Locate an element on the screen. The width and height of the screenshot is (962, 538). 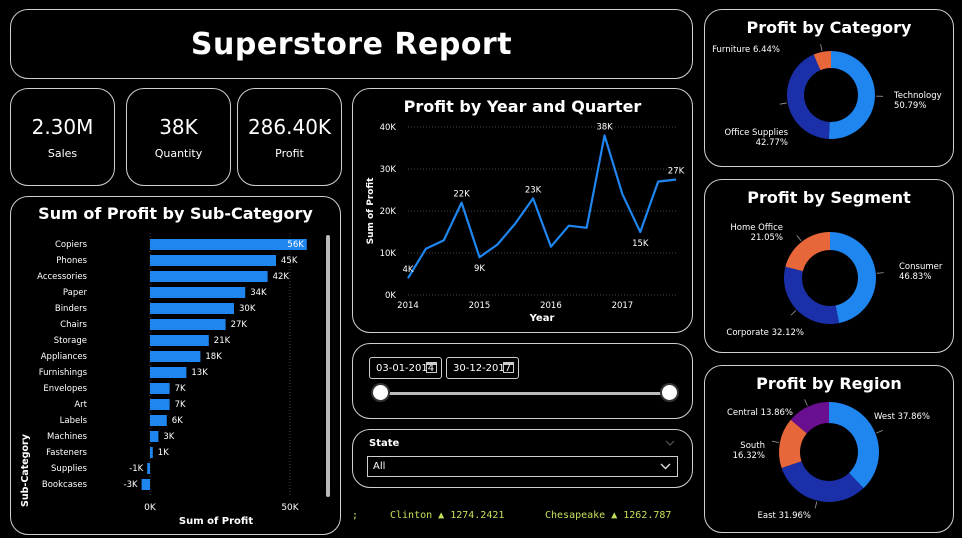
category-label-accessories: Accessories is located at coordinates (62, 277).